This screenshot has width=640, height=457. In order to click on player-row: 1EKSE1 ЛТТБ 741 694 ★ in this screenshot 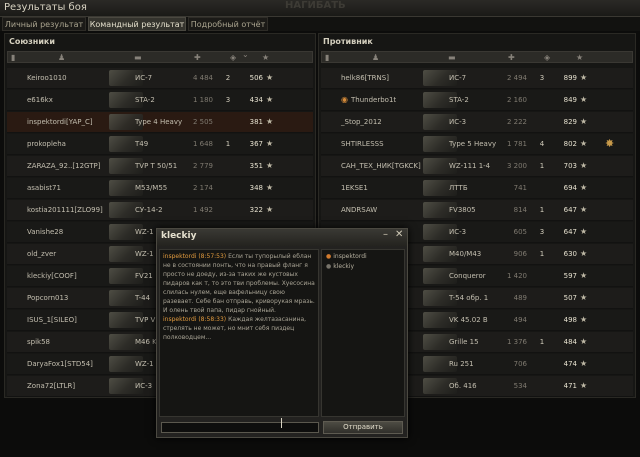, I will do `click(477, 188)`.